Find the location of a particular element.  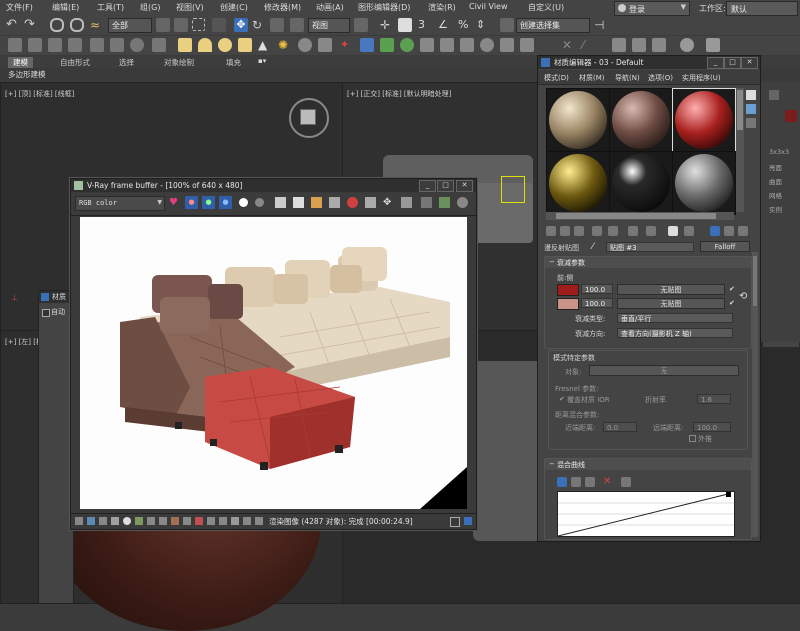

named-selection-set-dropdown: 创建选择集 is located at coordinates (553, 25).